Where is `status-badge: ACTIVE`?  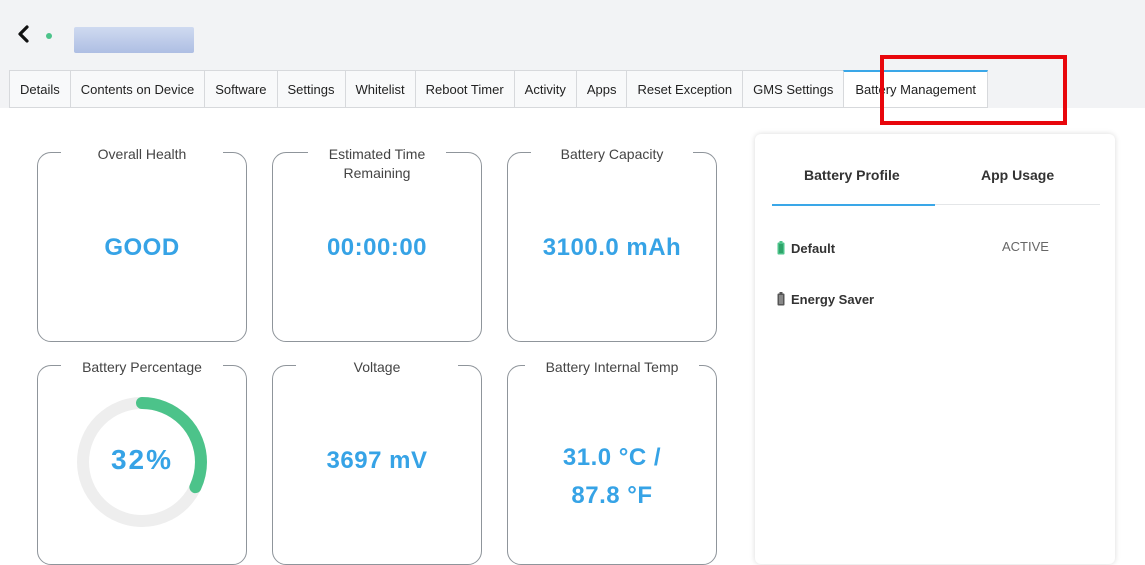
status-badge: ACTIVE is located at coordinates (1025, 246).